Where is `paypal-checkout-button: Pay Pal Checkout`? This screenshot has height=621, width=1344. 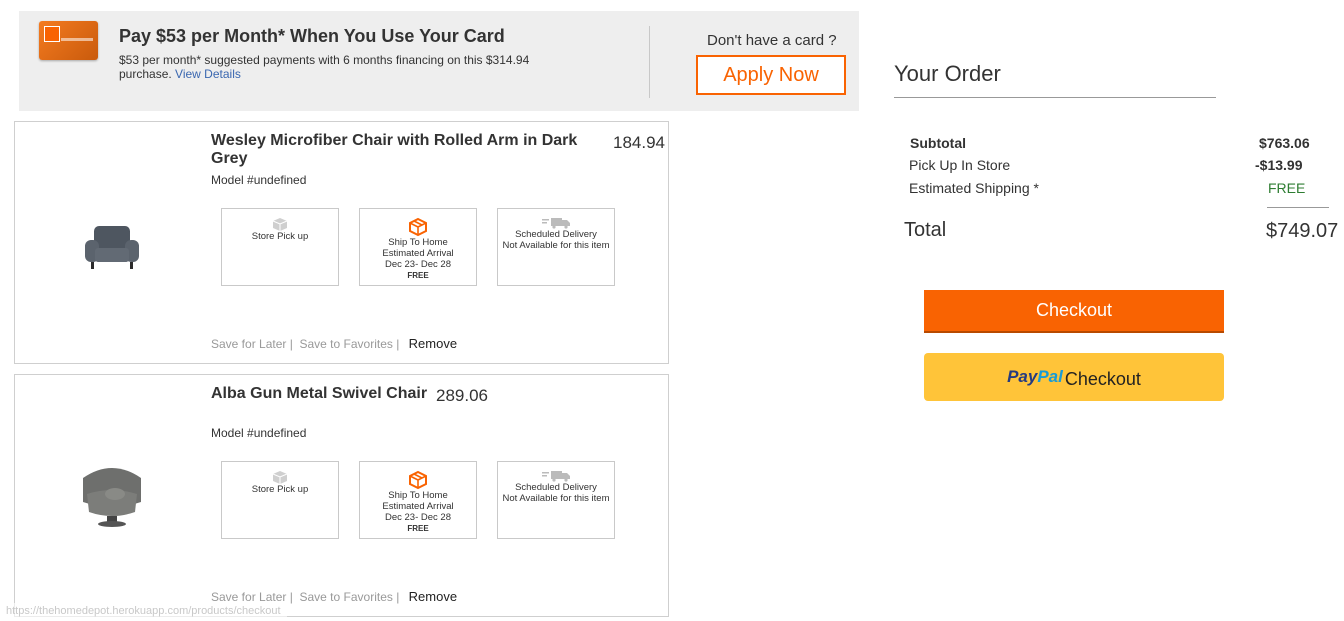 paypal-checkout-button: Pay Pal Checkout is located at coordinates (1074, 377).